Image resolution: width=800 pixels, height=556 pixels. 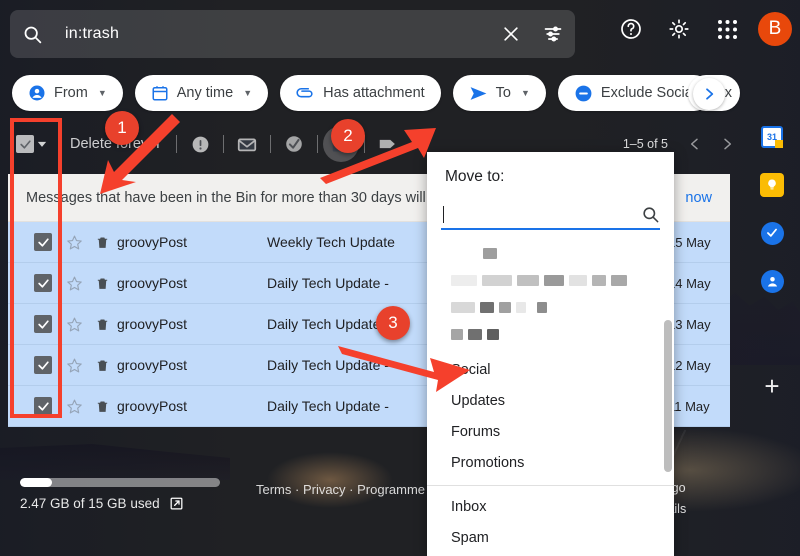 What do you see at coordinates (550, 537) in the screenshot?
I see `move-to-item-spam: Spam` at bounding box center [550, 537].